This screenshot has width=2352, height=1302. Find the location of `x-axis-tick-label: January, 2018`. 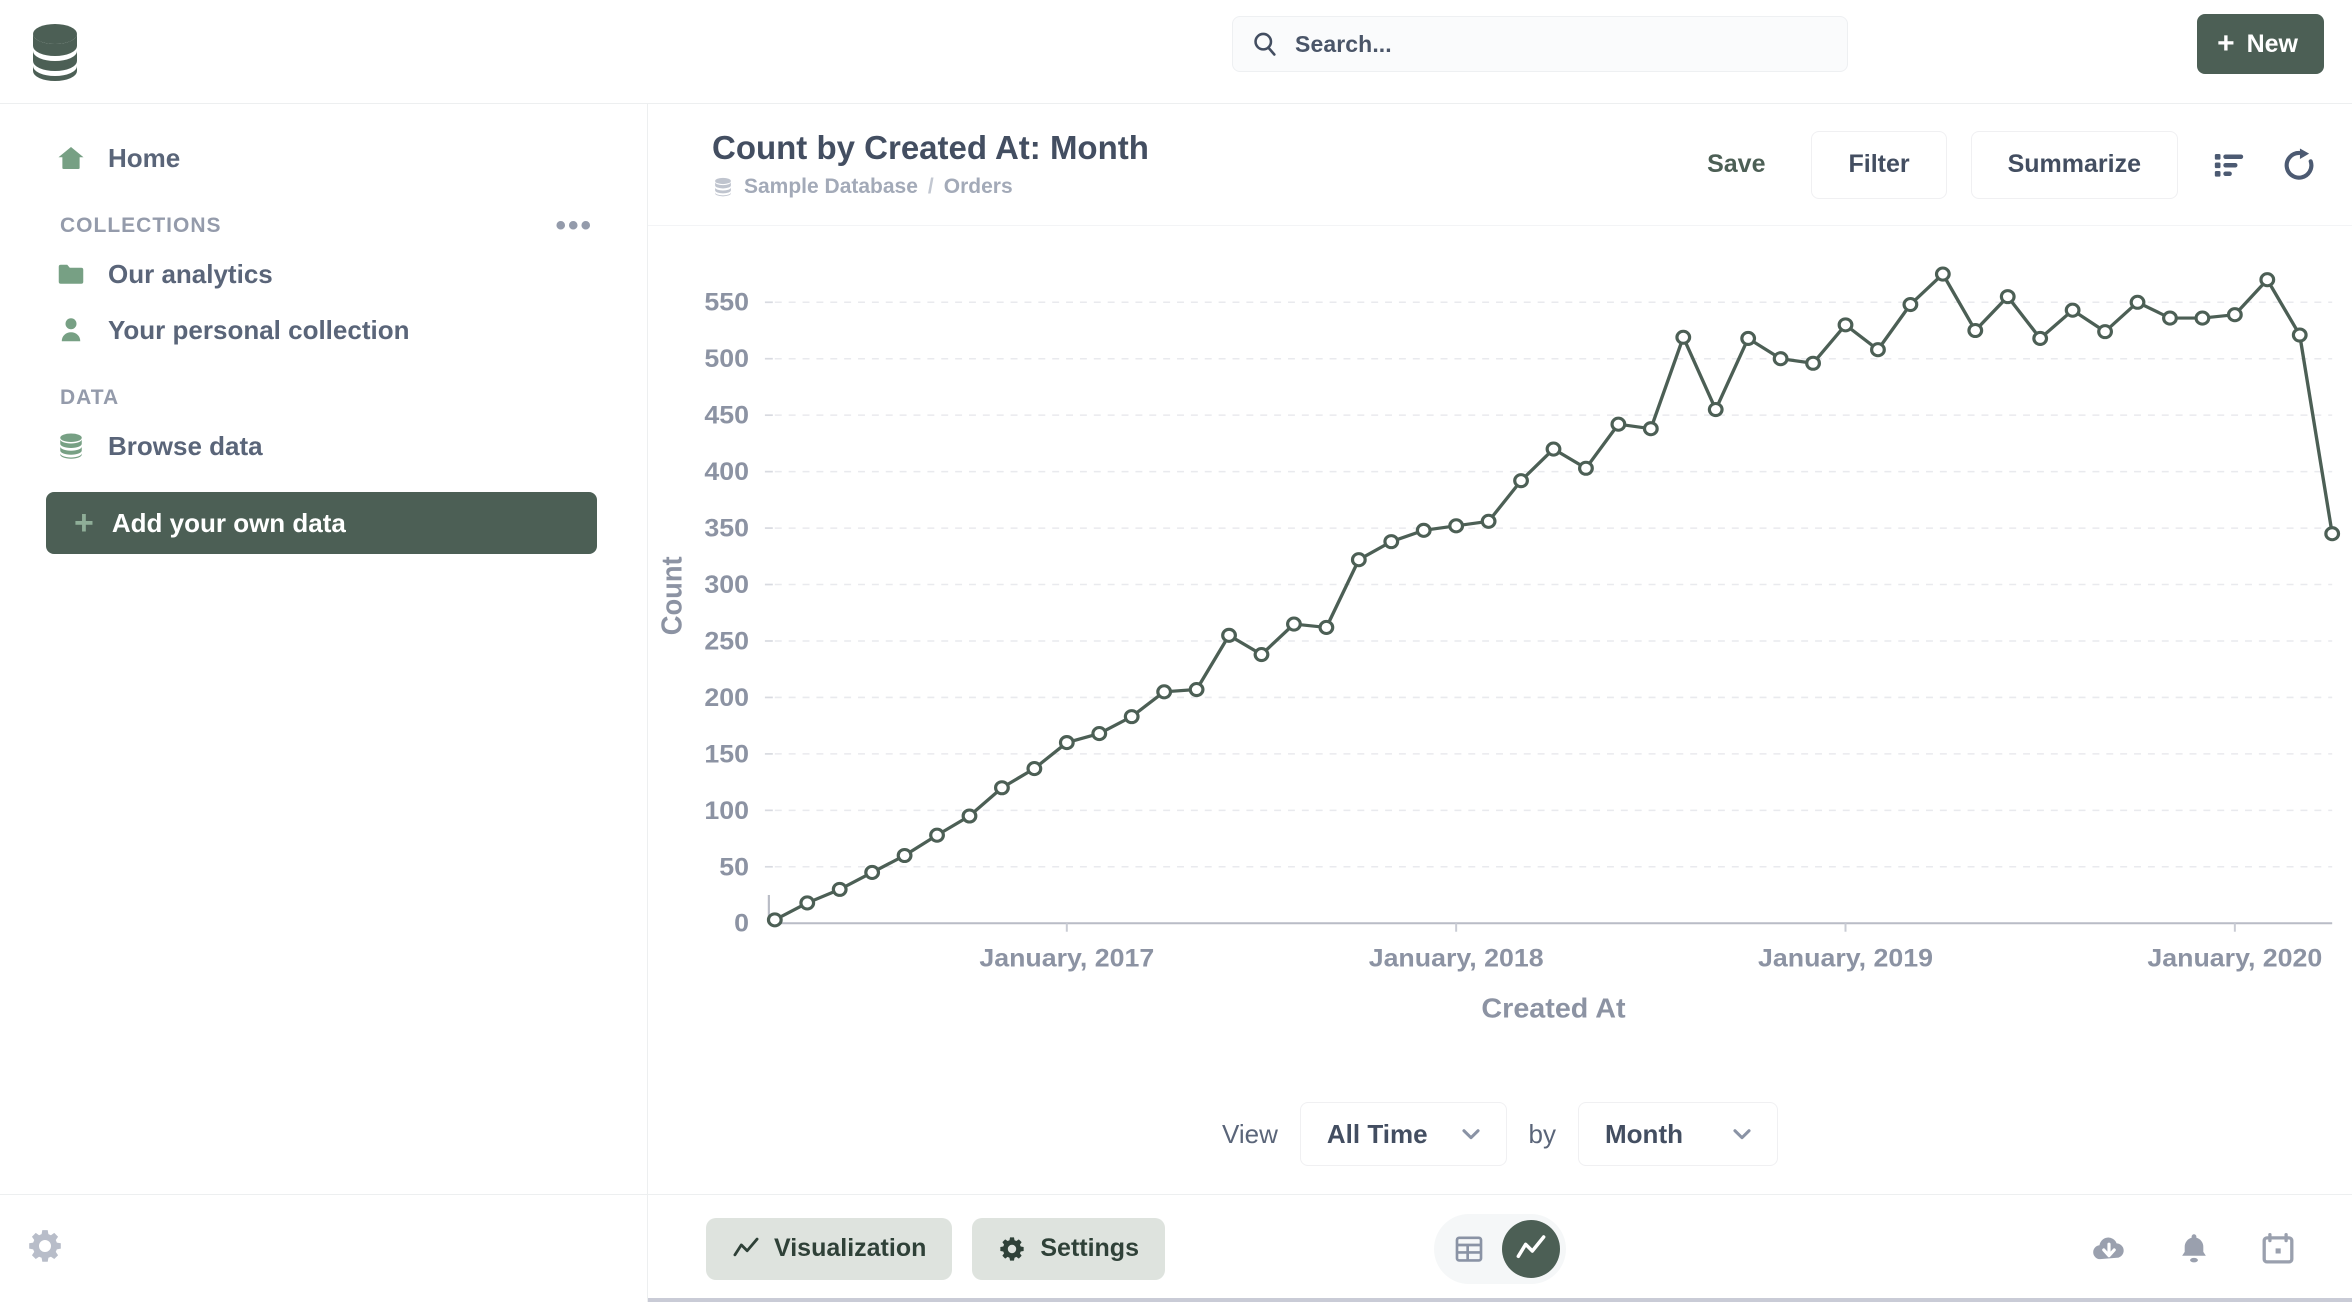

x-axis-tick-label: January, 2018 is located at coordinates (1456, 957).